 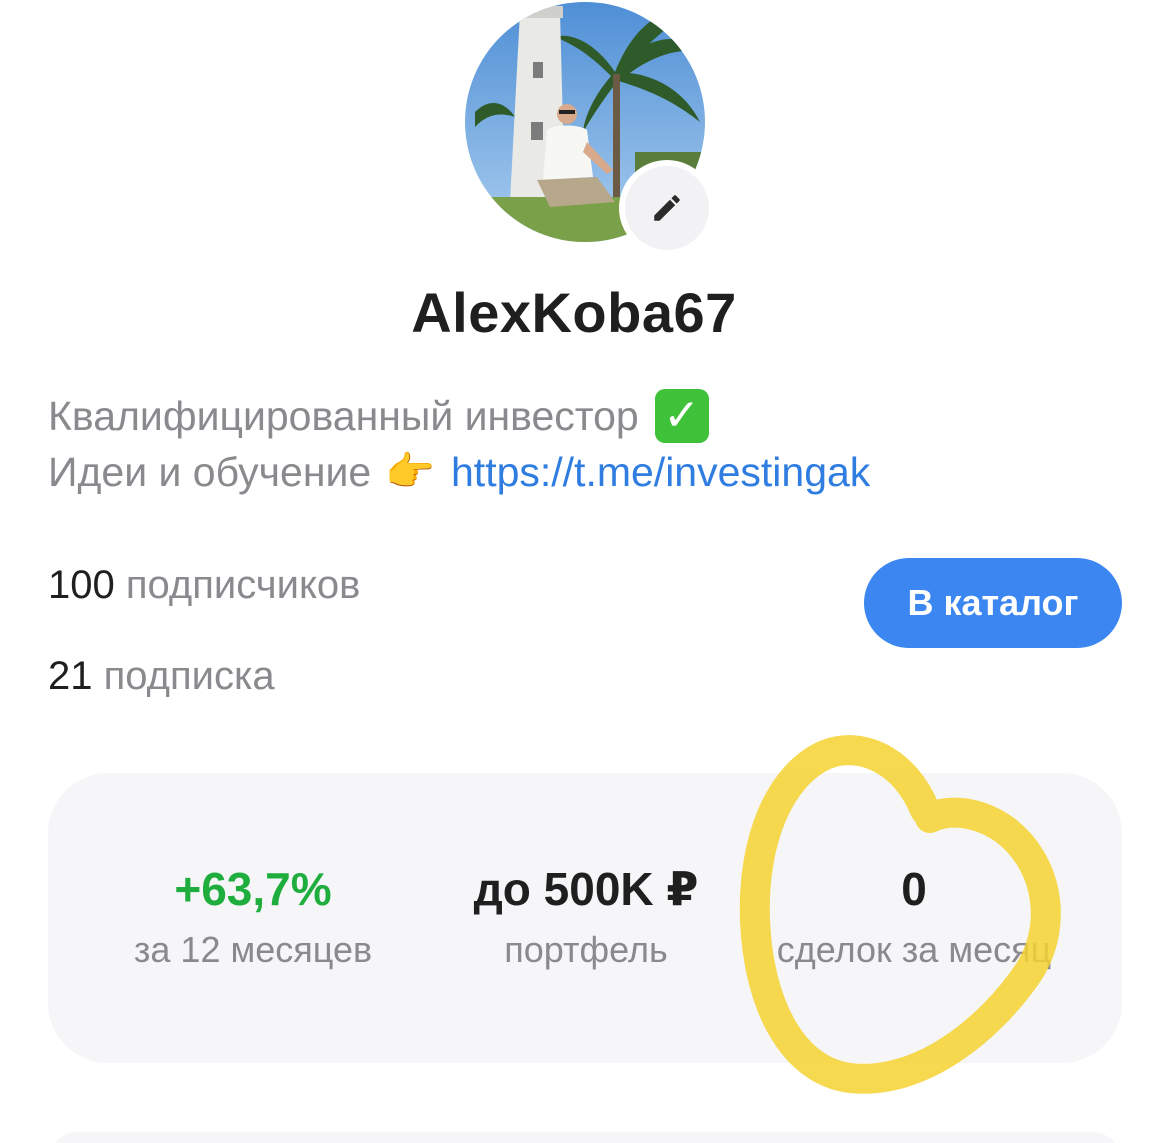 I want to click on telegram-link: https://t.me/investingak, so click(x=660, y=472).